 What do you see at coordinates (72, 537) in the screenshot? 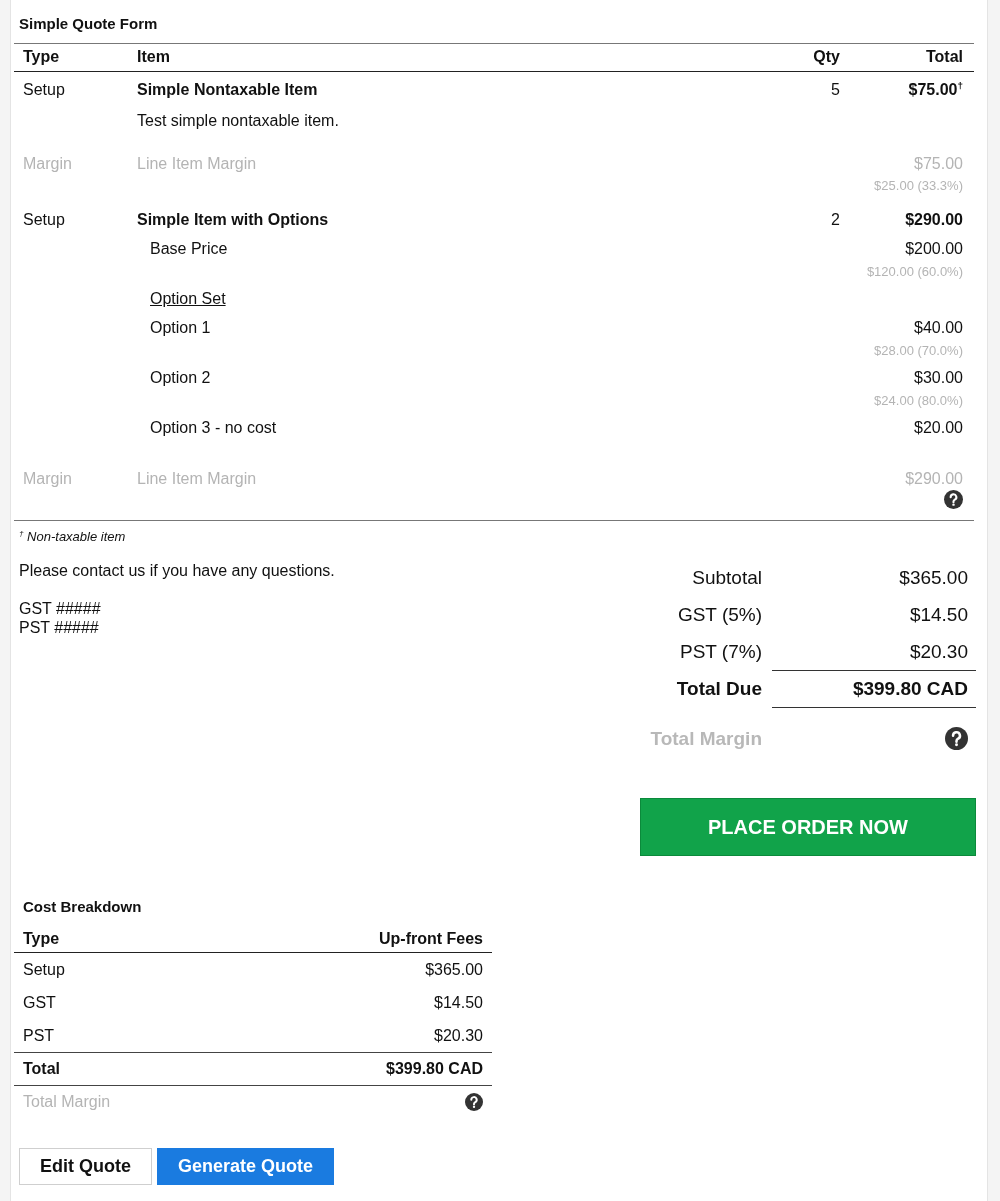
I see `footnote: $^{†}$ Non-taxable item` at bounding box center [72, 537].